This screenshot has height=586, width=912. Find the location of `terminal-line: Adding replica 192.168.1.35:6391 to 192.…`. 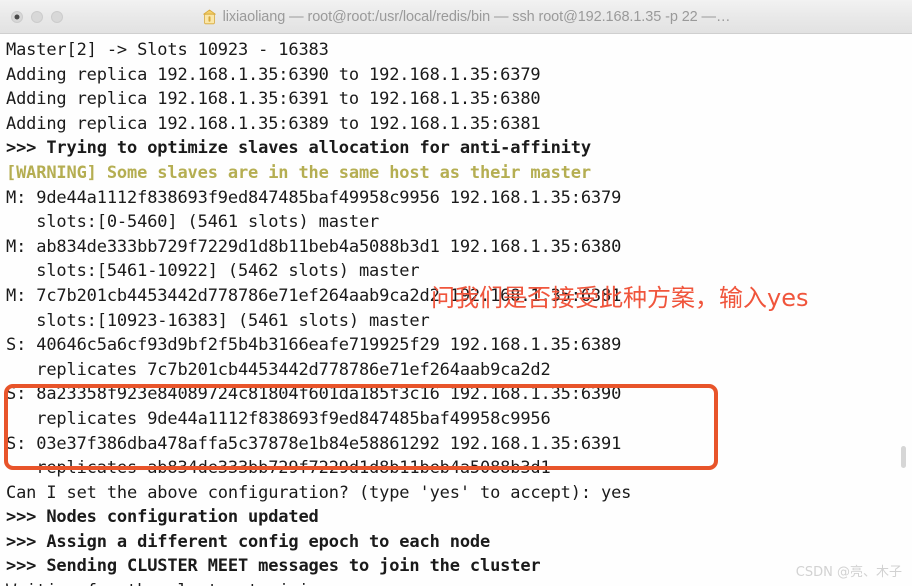

terminal-line: Adding replica 192.168.1.35:6391 to 192.… is located at coordinates (273, 99).